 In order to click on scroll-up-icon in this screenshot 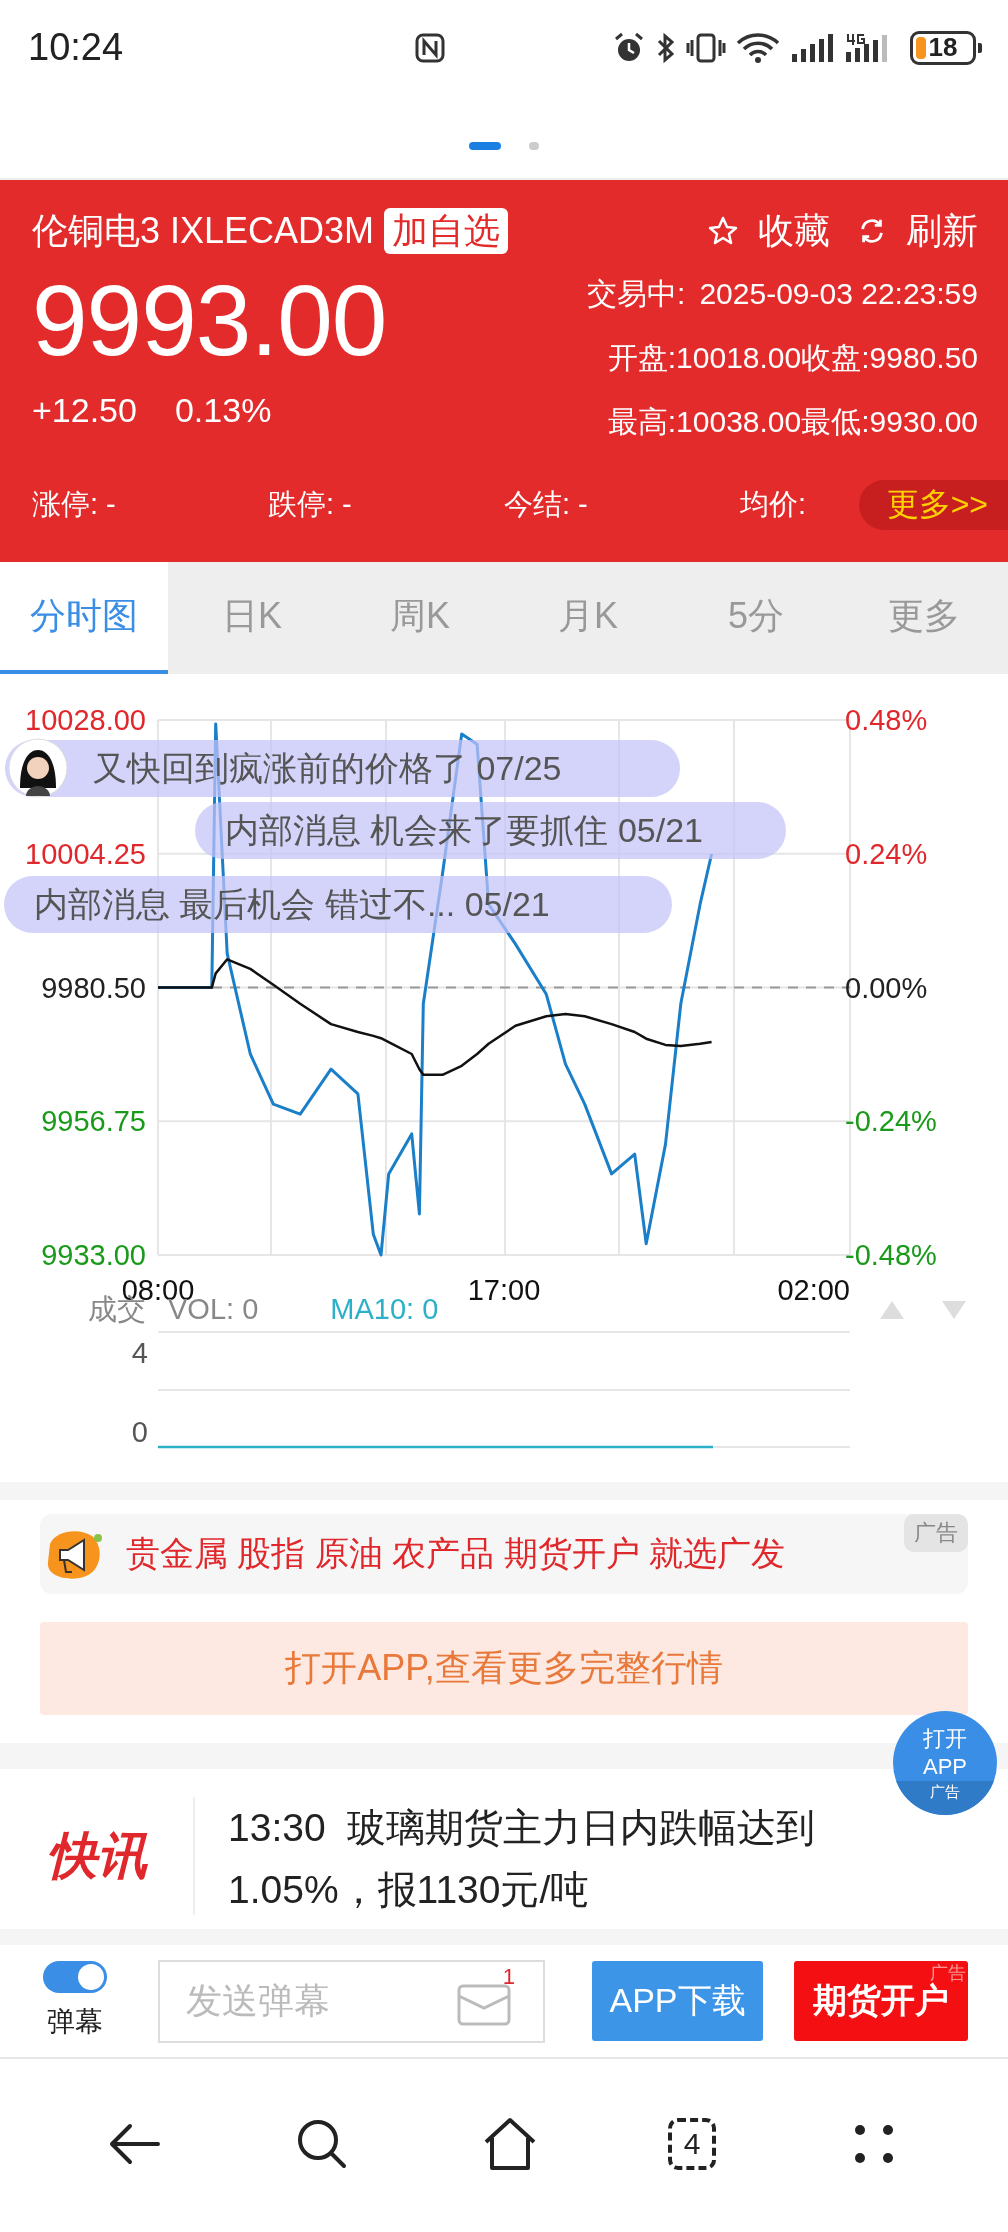, I will do `click(892, 1310)`.